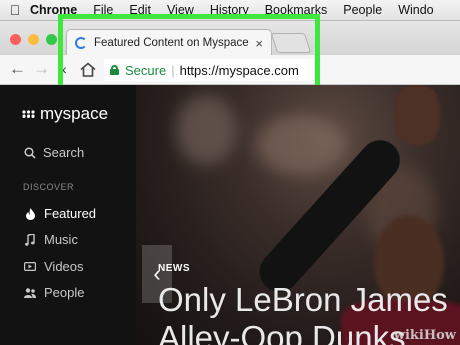  I want to click on video-icon, so click(30, 266).